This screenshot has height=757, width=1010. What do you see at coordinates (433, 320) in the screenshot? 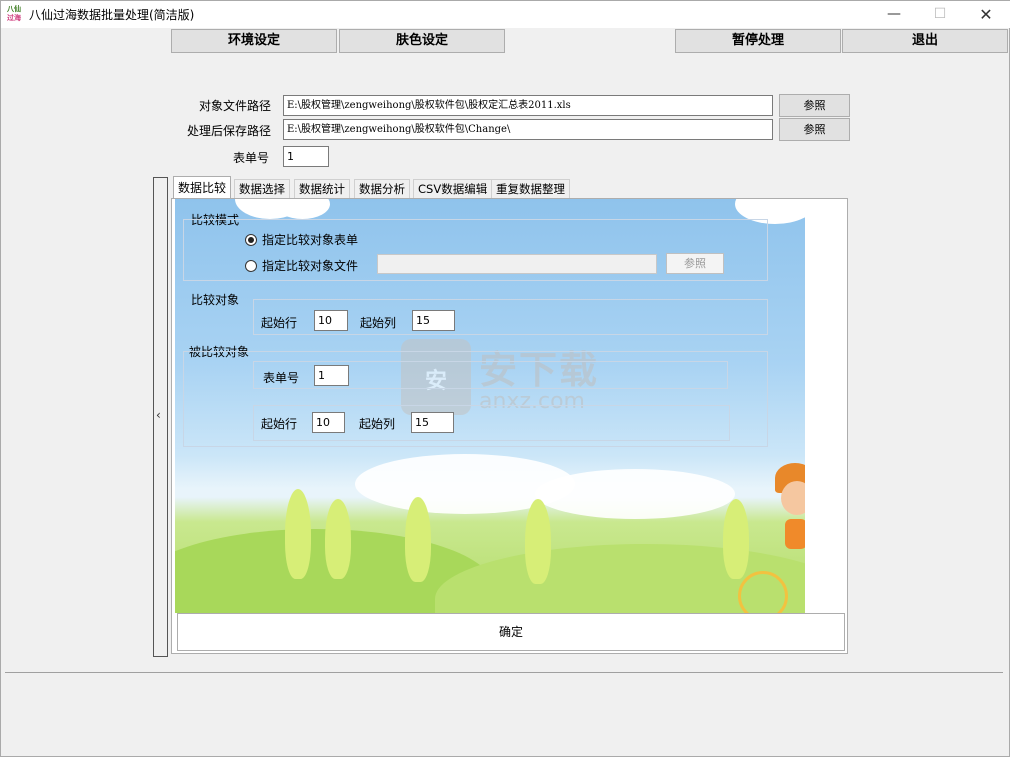
I see `start-col-field: 15` at bounding box center [433, 320].